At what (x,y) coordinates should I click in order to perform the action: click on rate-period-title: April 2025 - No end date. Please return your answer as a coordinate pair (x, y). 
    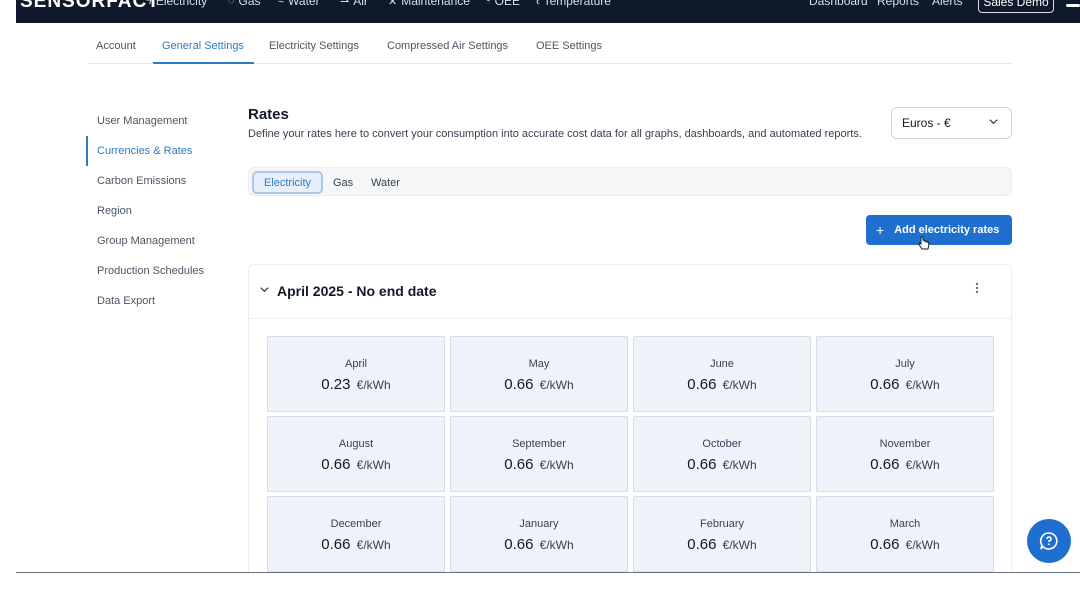
    Looking at the image, I should click on (357, 291).